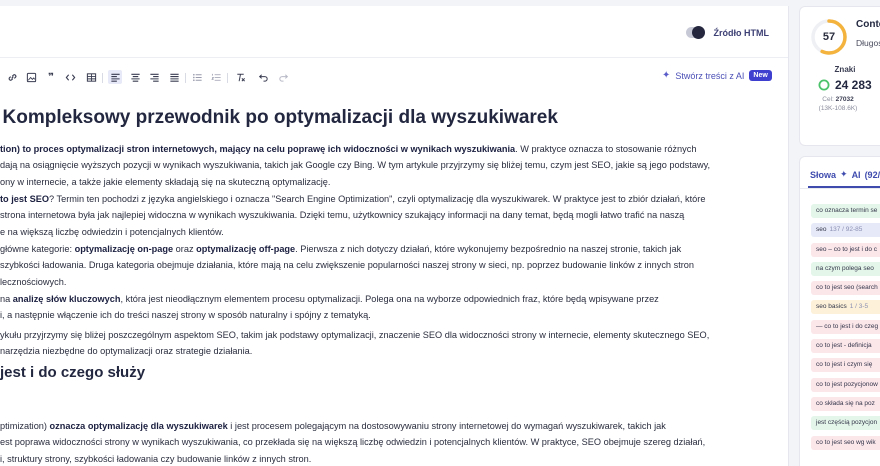 This screenshot has width=880, height=466. Describe the element at coordinates (698, 32) in the screenshot. I see `toggle-knob` at that location.